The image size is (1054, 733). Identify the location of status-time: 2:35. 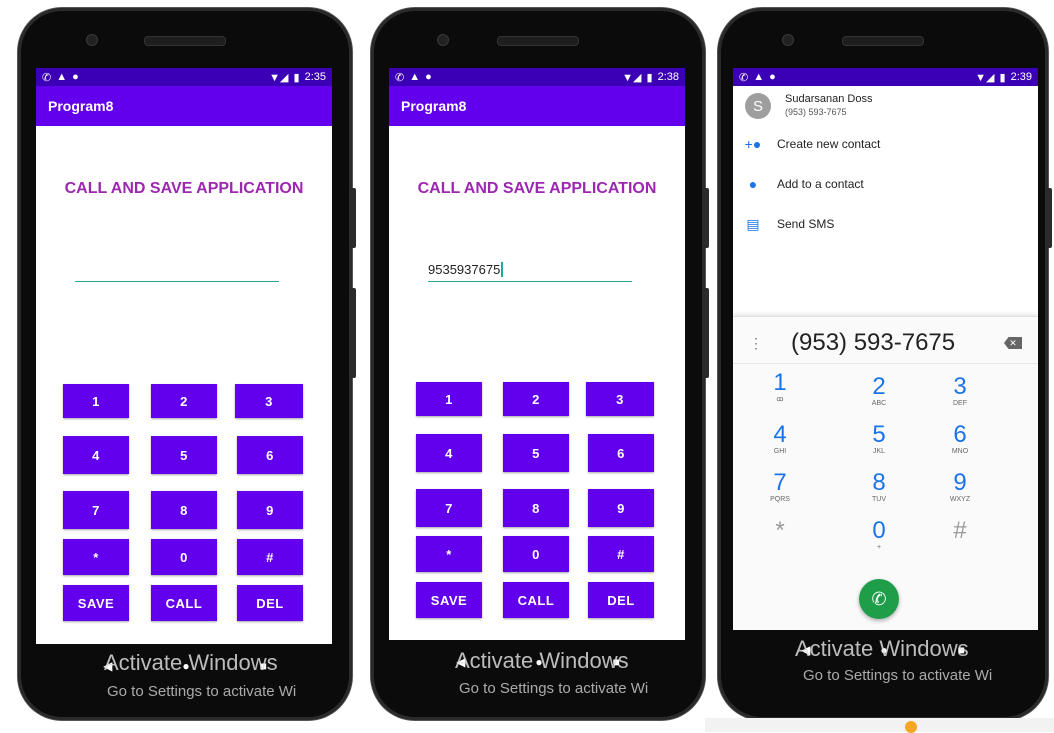
(315, 77).